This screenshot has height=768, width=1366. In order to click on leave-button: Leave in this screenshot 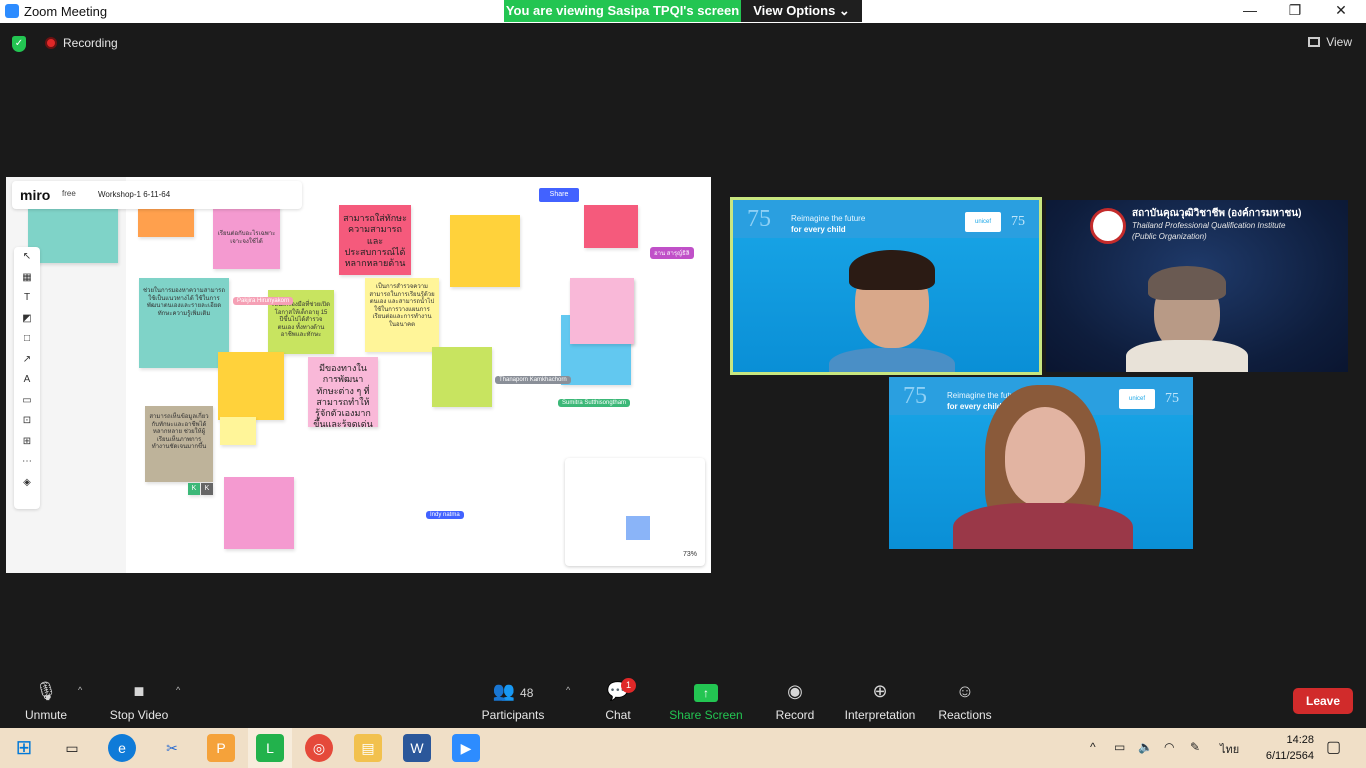, I will do `click(1323, 701)`.